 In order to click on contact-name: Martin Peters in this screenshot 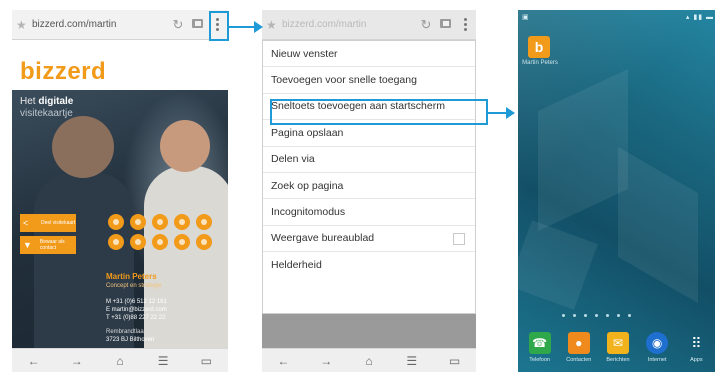, I will do `click(131, 276)`.